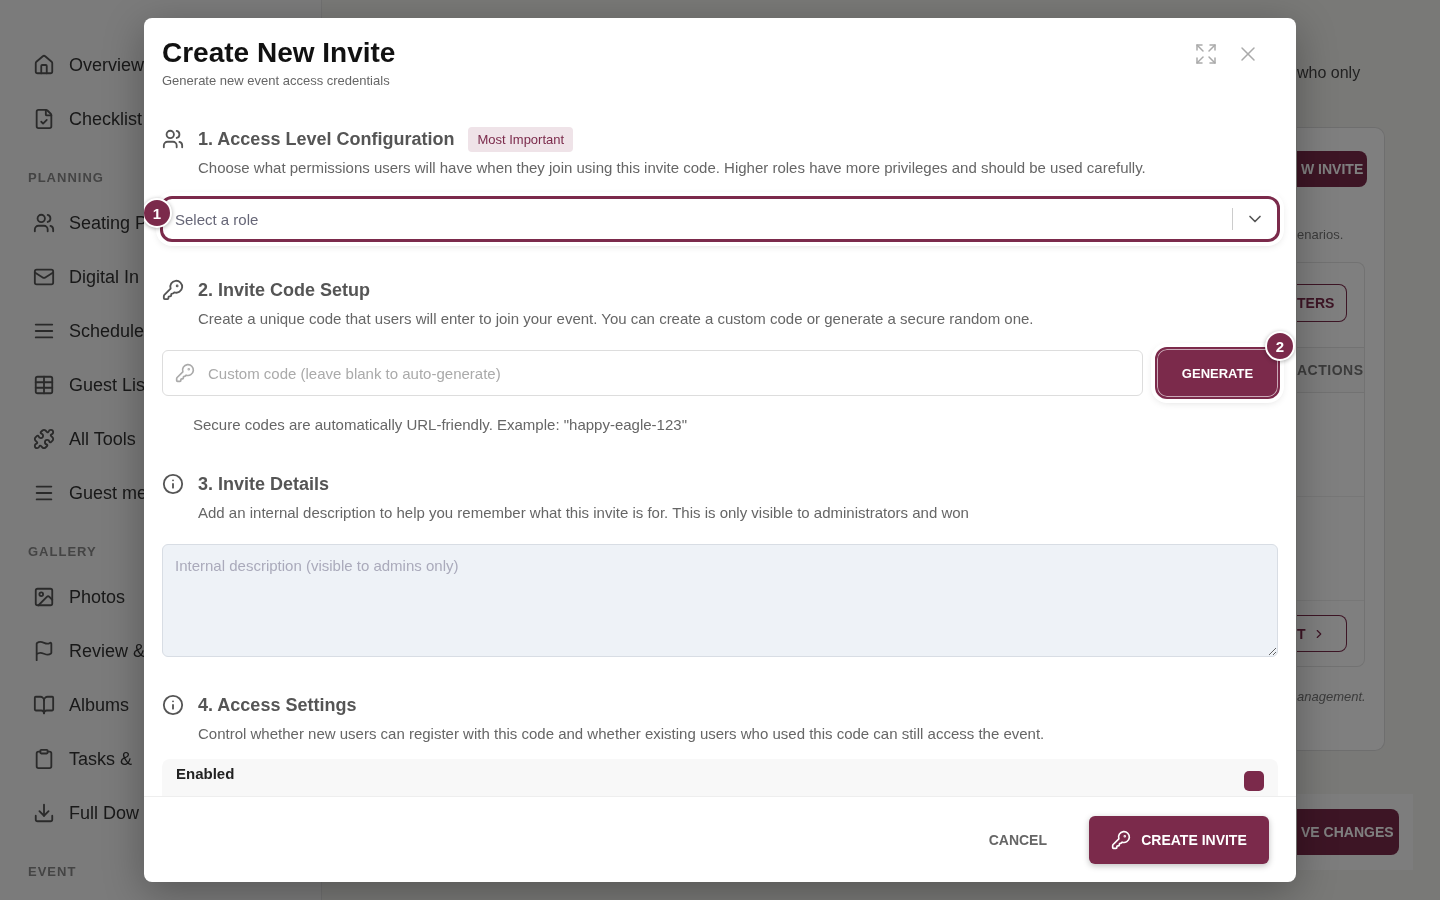  I want to click on priority-tag: Most Important, so click(521, 139).